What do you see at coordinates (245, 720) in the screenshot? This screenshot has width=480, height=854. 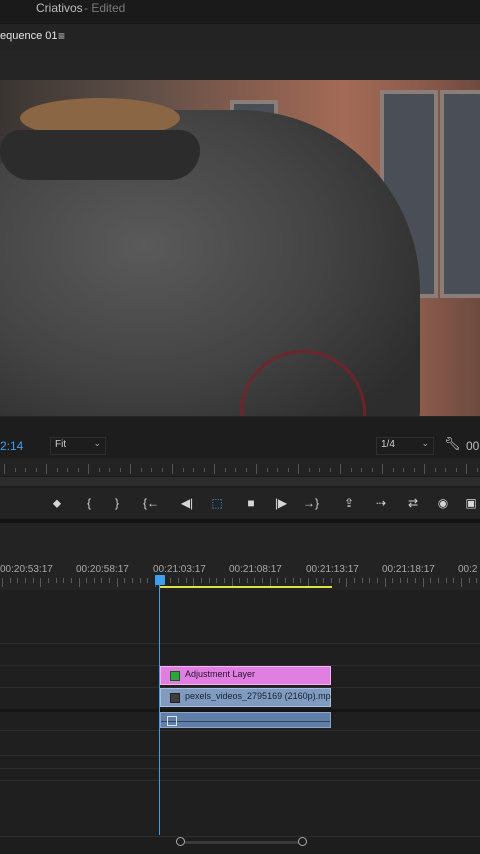 I see `audio-clip` at bounding box center [245, 720].